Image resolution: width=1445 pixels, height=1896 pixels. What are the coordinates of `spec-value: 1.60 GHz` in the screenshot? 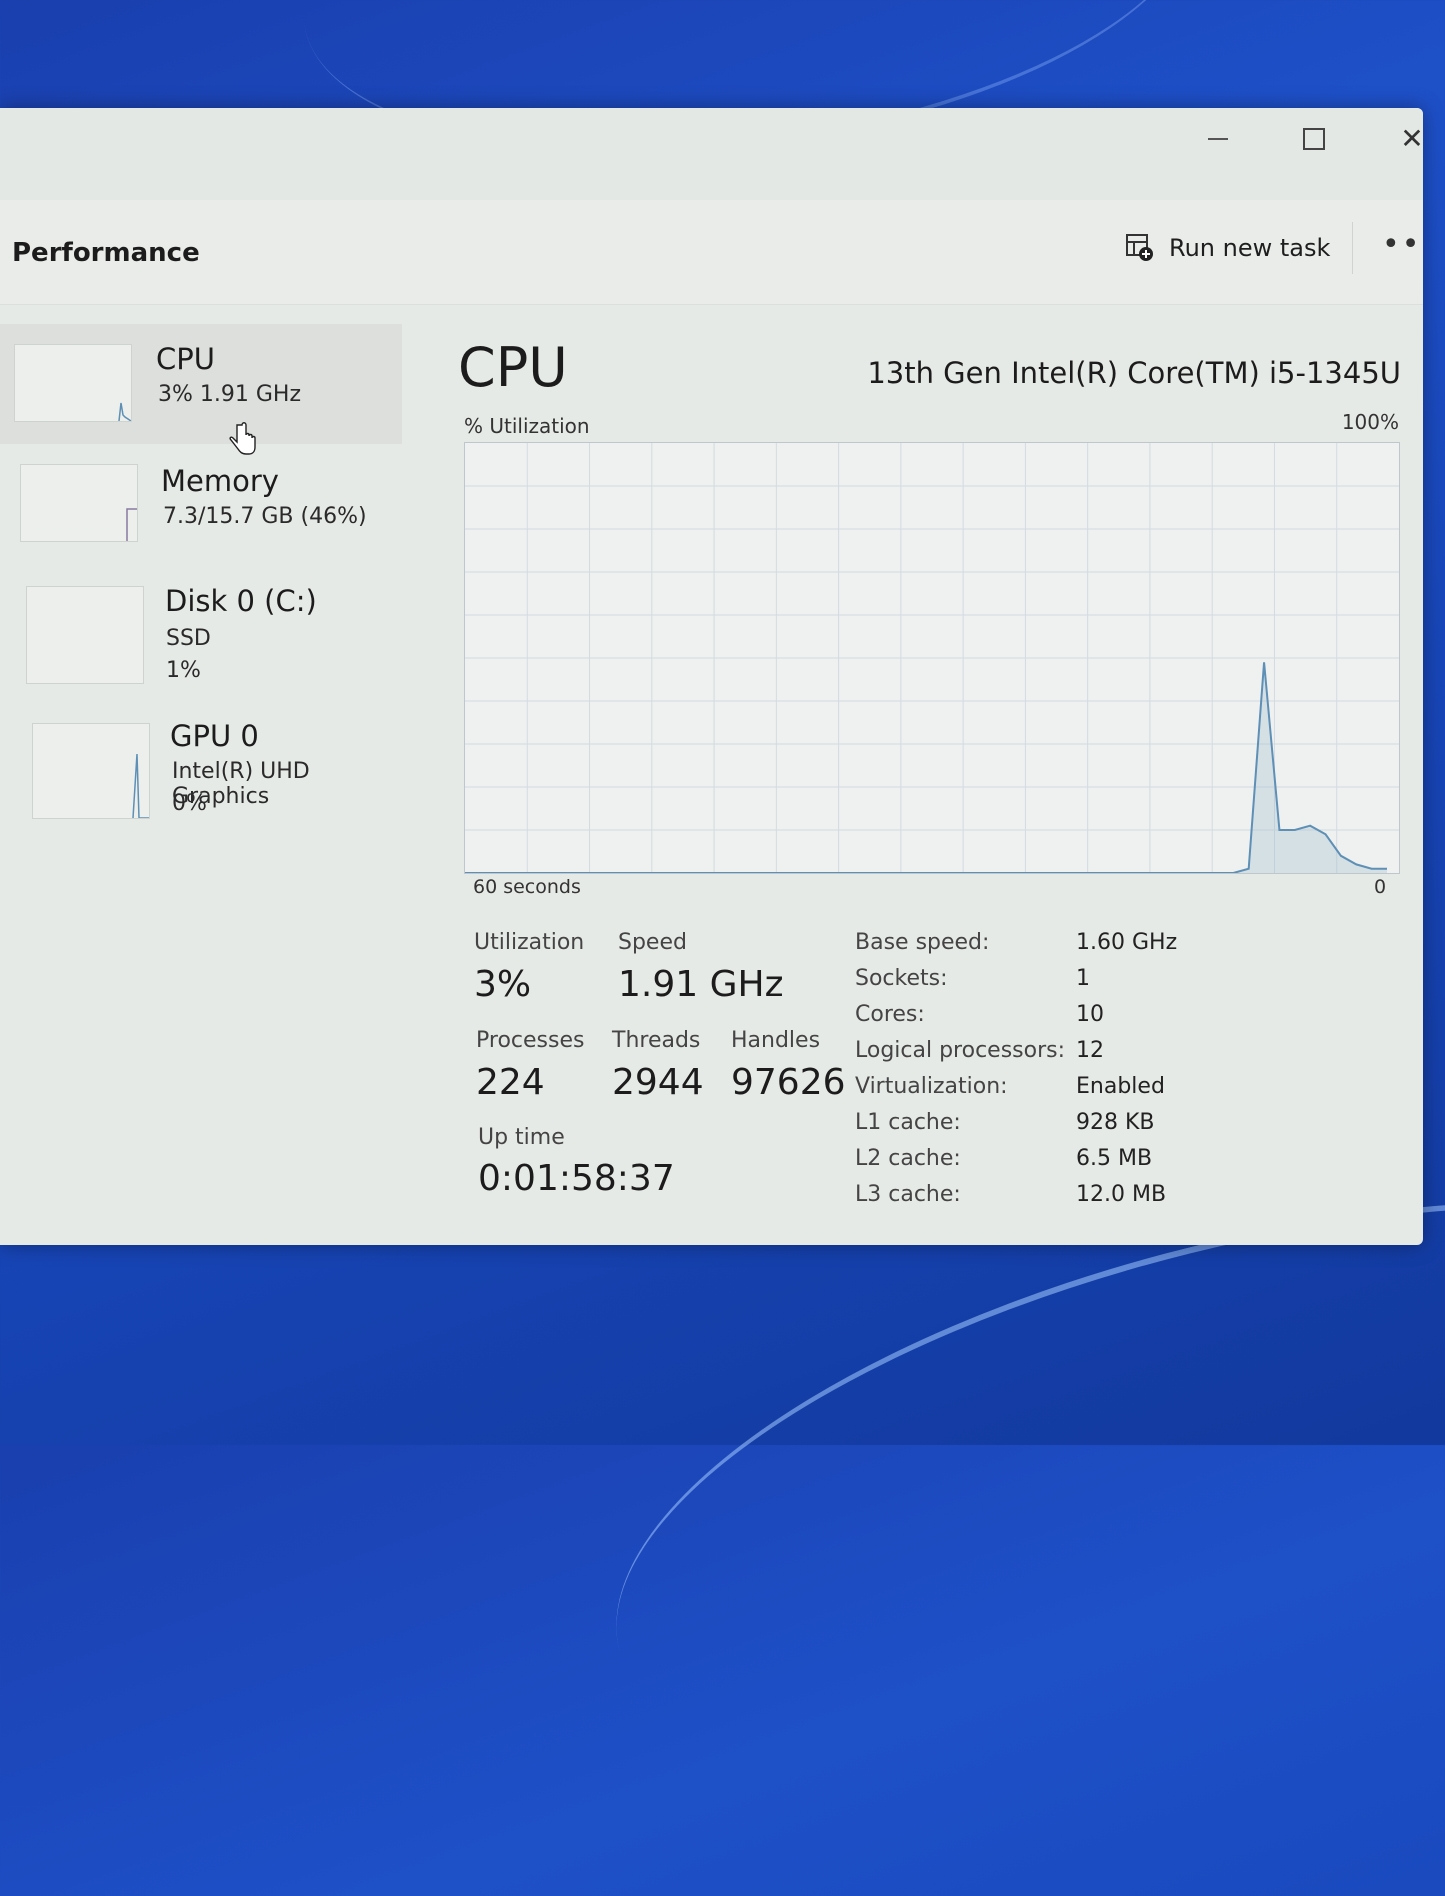 It's located at (1127, 942).